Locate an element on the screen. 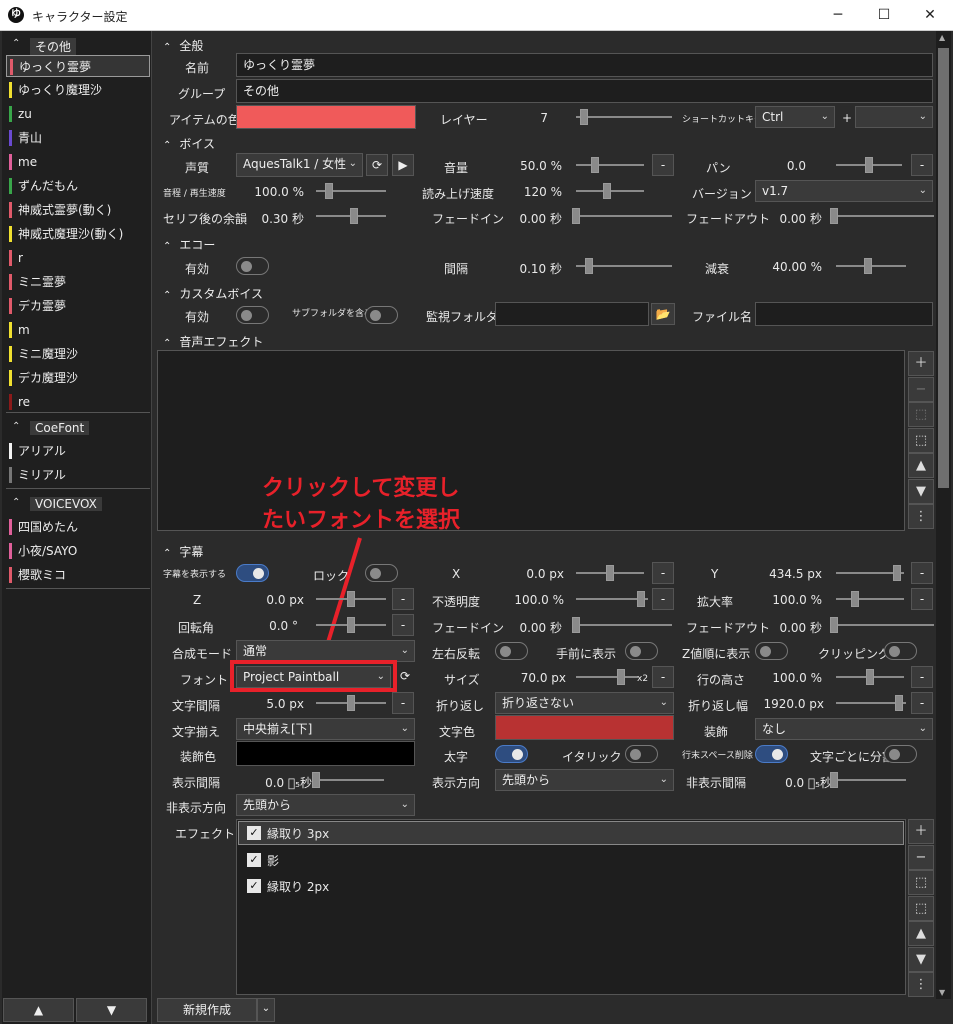 This screenshot has width=953, height=1024. version-dropdown: v1.7 ⌄ is located at coordinates (844, 191).